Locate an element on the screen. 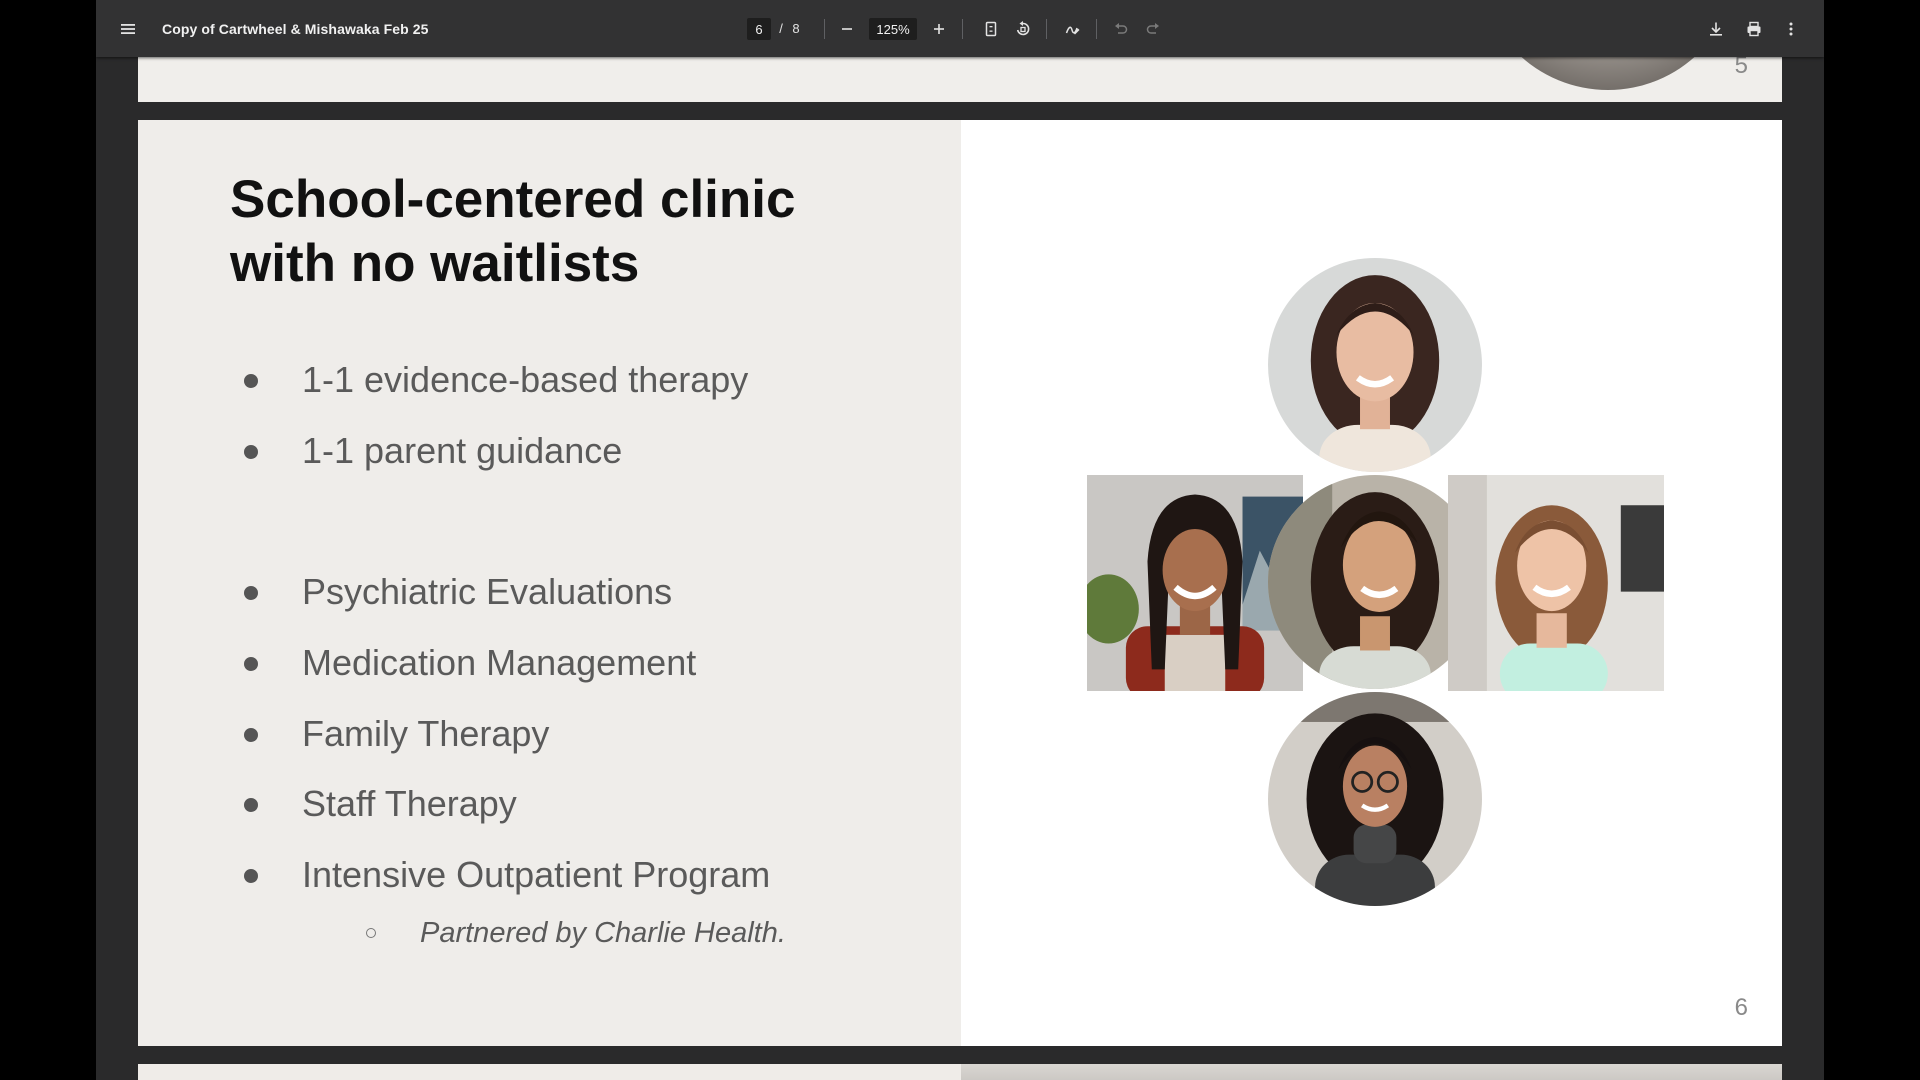  page-7-image-peek is located at coordinates (1371, 1072).